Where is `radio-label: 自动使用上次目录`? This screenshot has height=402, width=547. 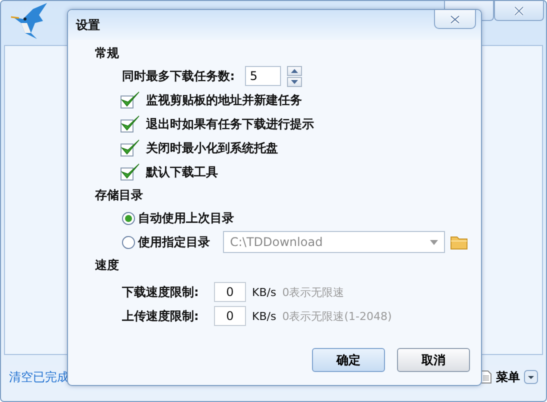
radio-label: 自动使用上次目录 is located at coordinates (186, 218).